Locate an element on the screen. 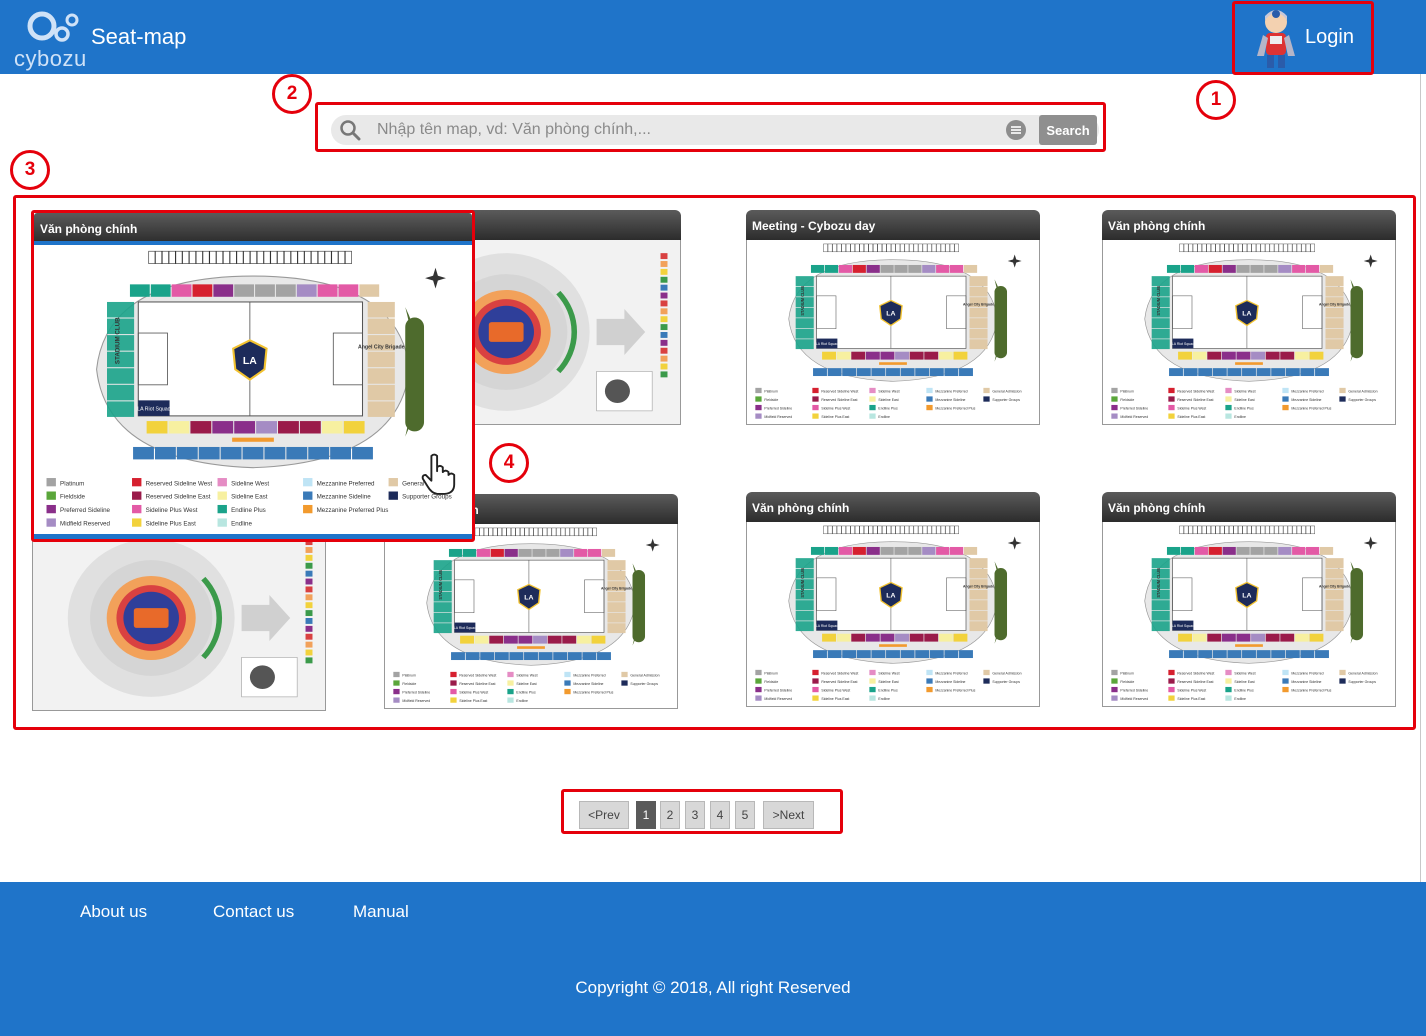  page-button-1: 1 is located at coordinates (646, 815).